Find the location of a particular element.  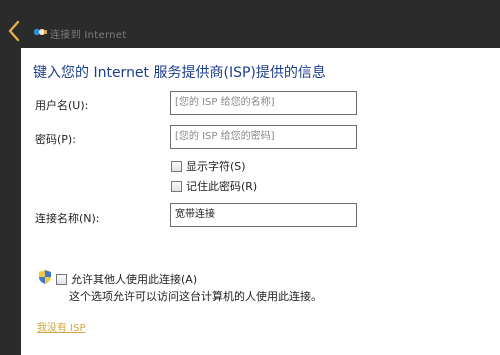

password-input: [您的 ISP 给您的密码] is located at coordinates (263, 137).